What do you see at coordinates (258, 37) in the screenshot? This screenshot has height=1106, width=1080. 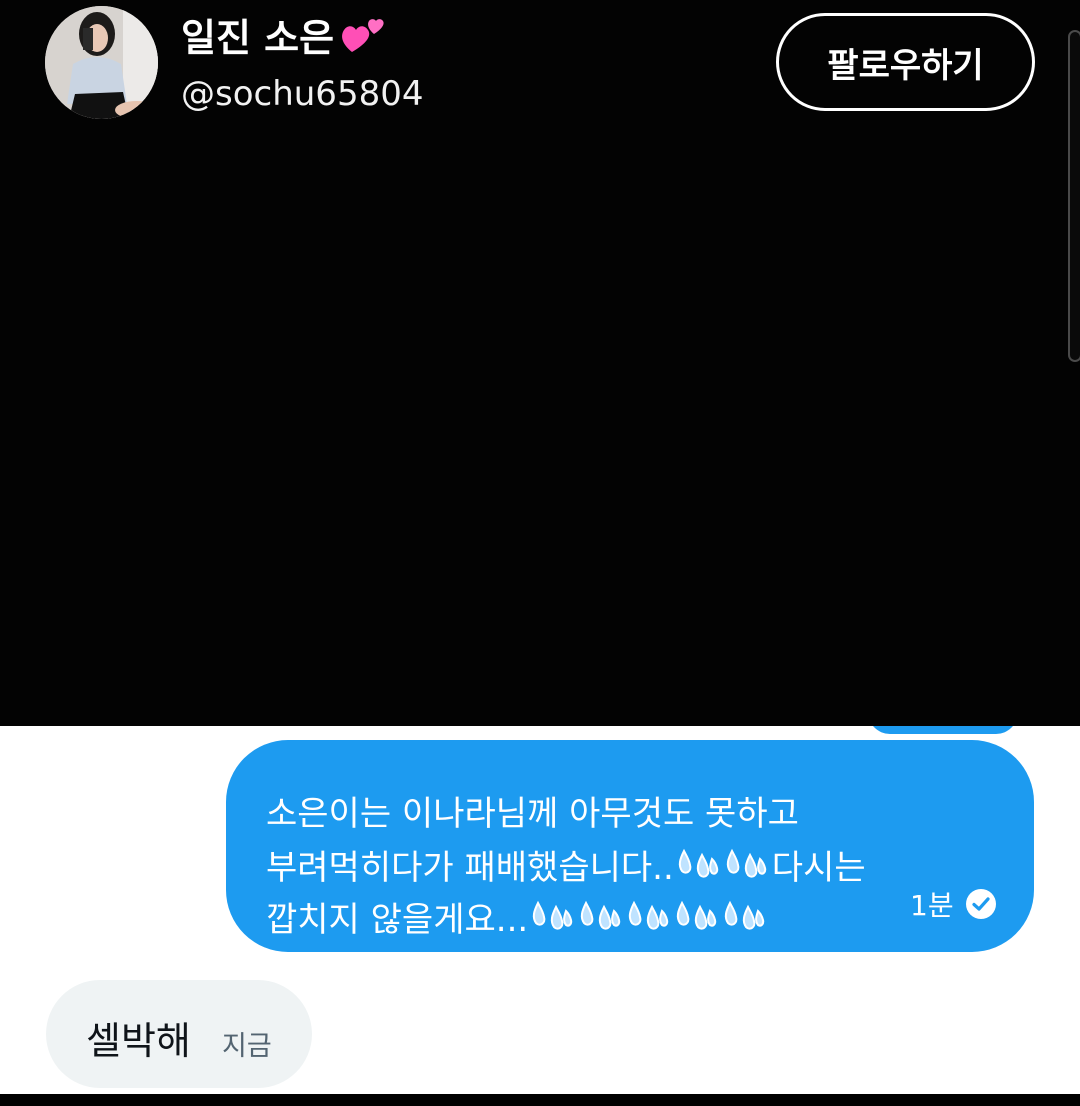 I see `display-name-text: 일진 소은` at bounding box center [258, 37].